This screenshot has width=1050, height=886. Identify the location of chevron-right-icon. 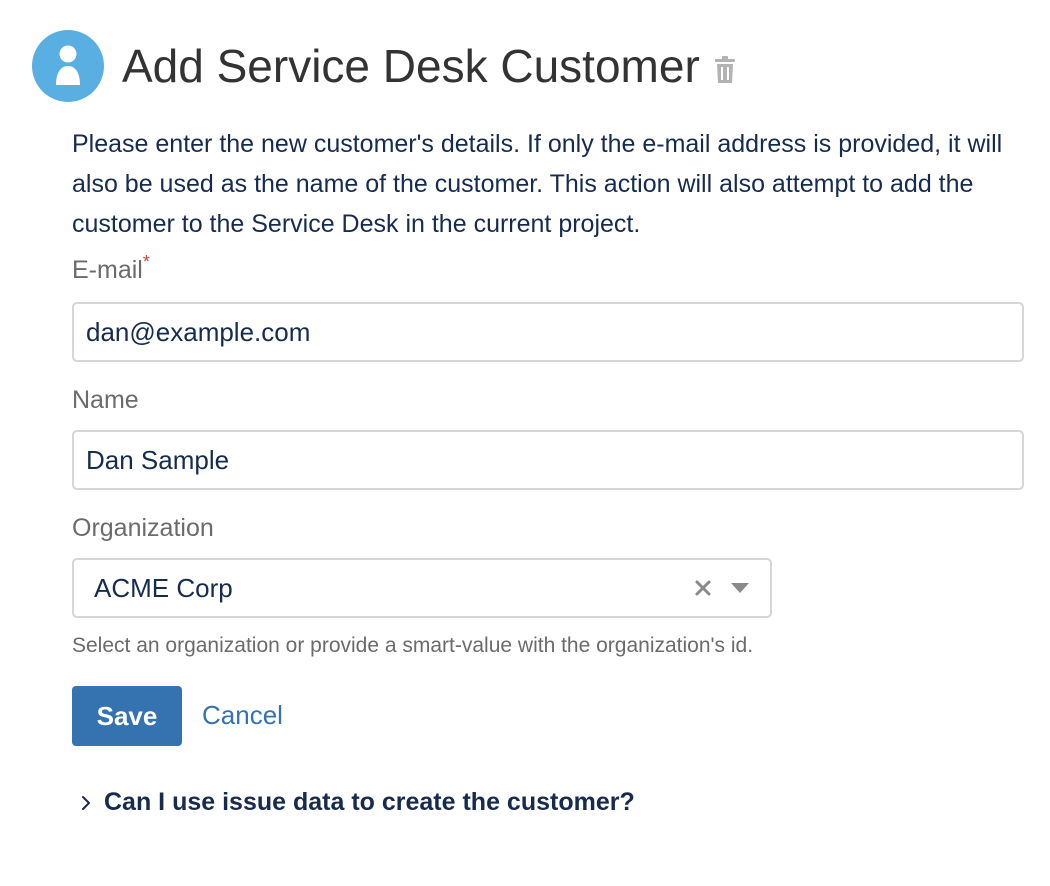
(86, 803).